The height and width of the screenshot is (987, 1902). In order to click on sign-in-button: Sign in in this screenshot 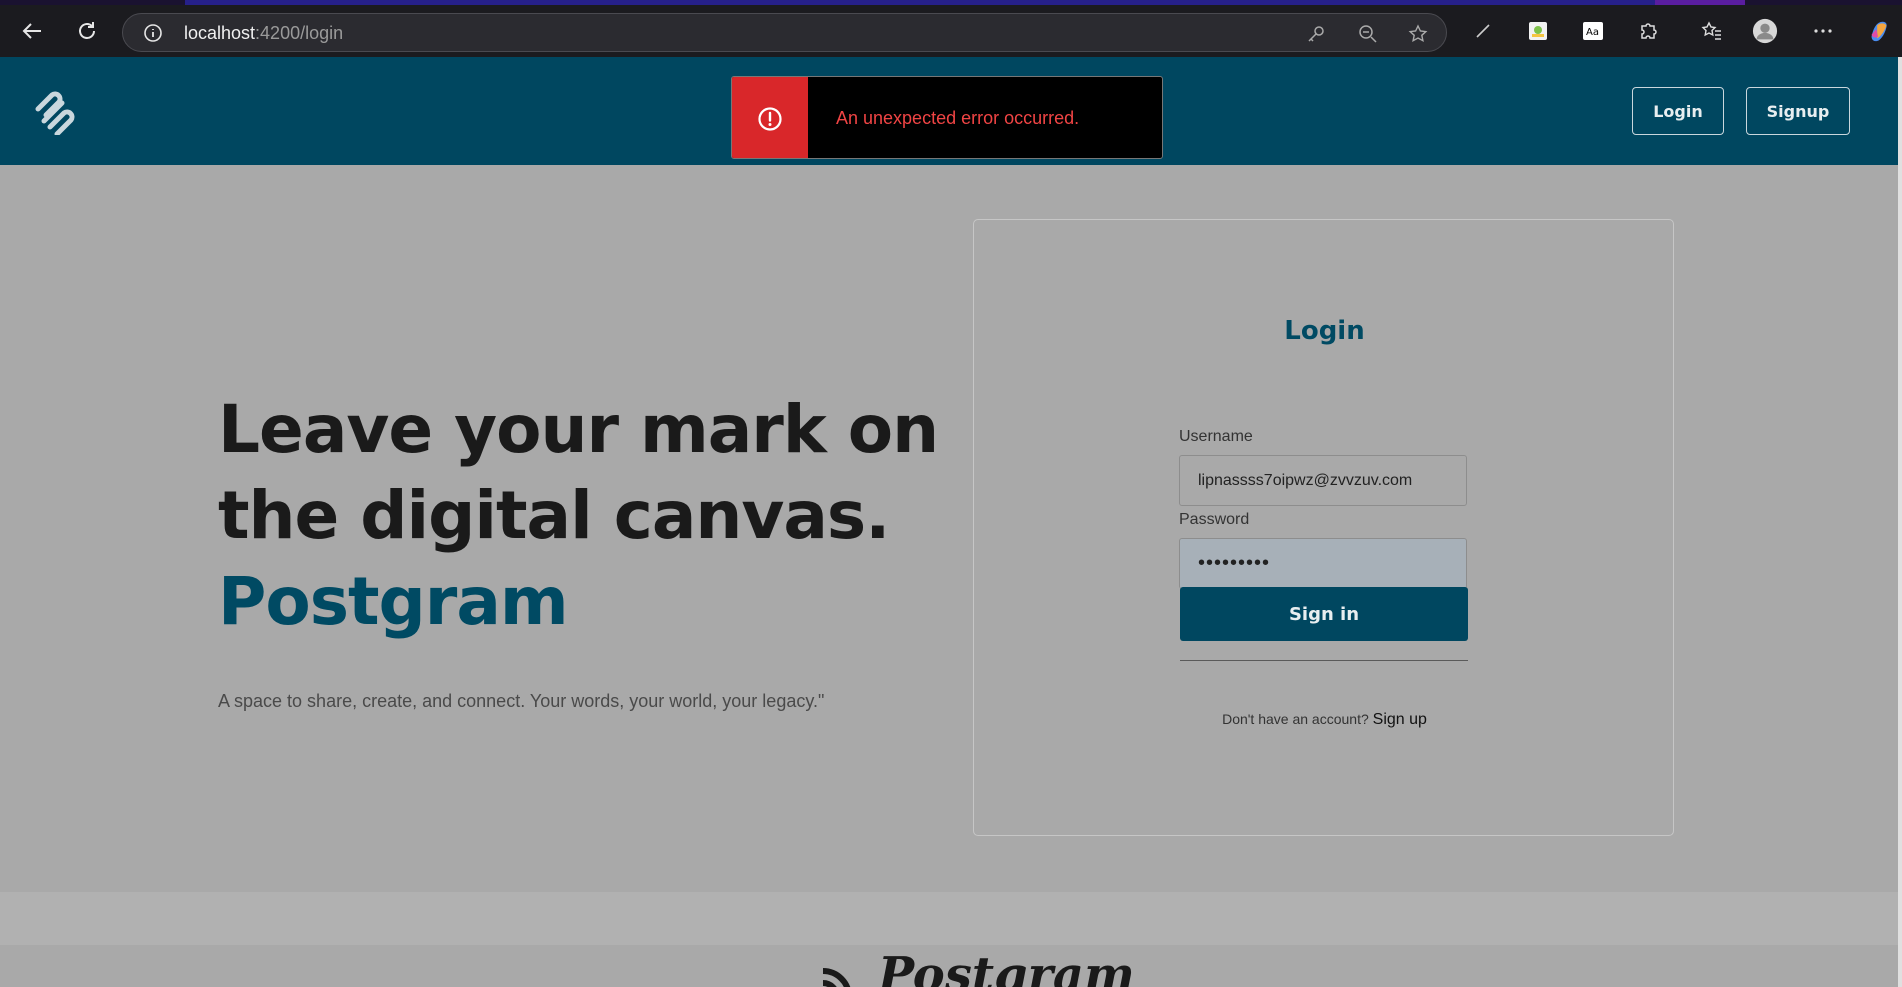, I will do `click(1324, 614)`.